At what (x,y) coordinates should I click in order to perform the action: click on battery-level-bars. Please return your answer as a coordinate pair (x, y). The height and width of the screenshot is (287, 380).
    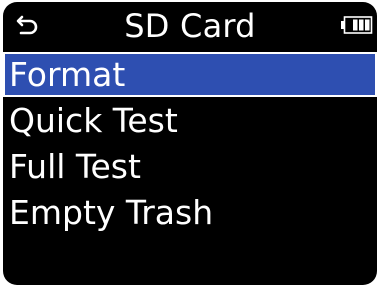
    Looking at the image, I should click on (358, 25).